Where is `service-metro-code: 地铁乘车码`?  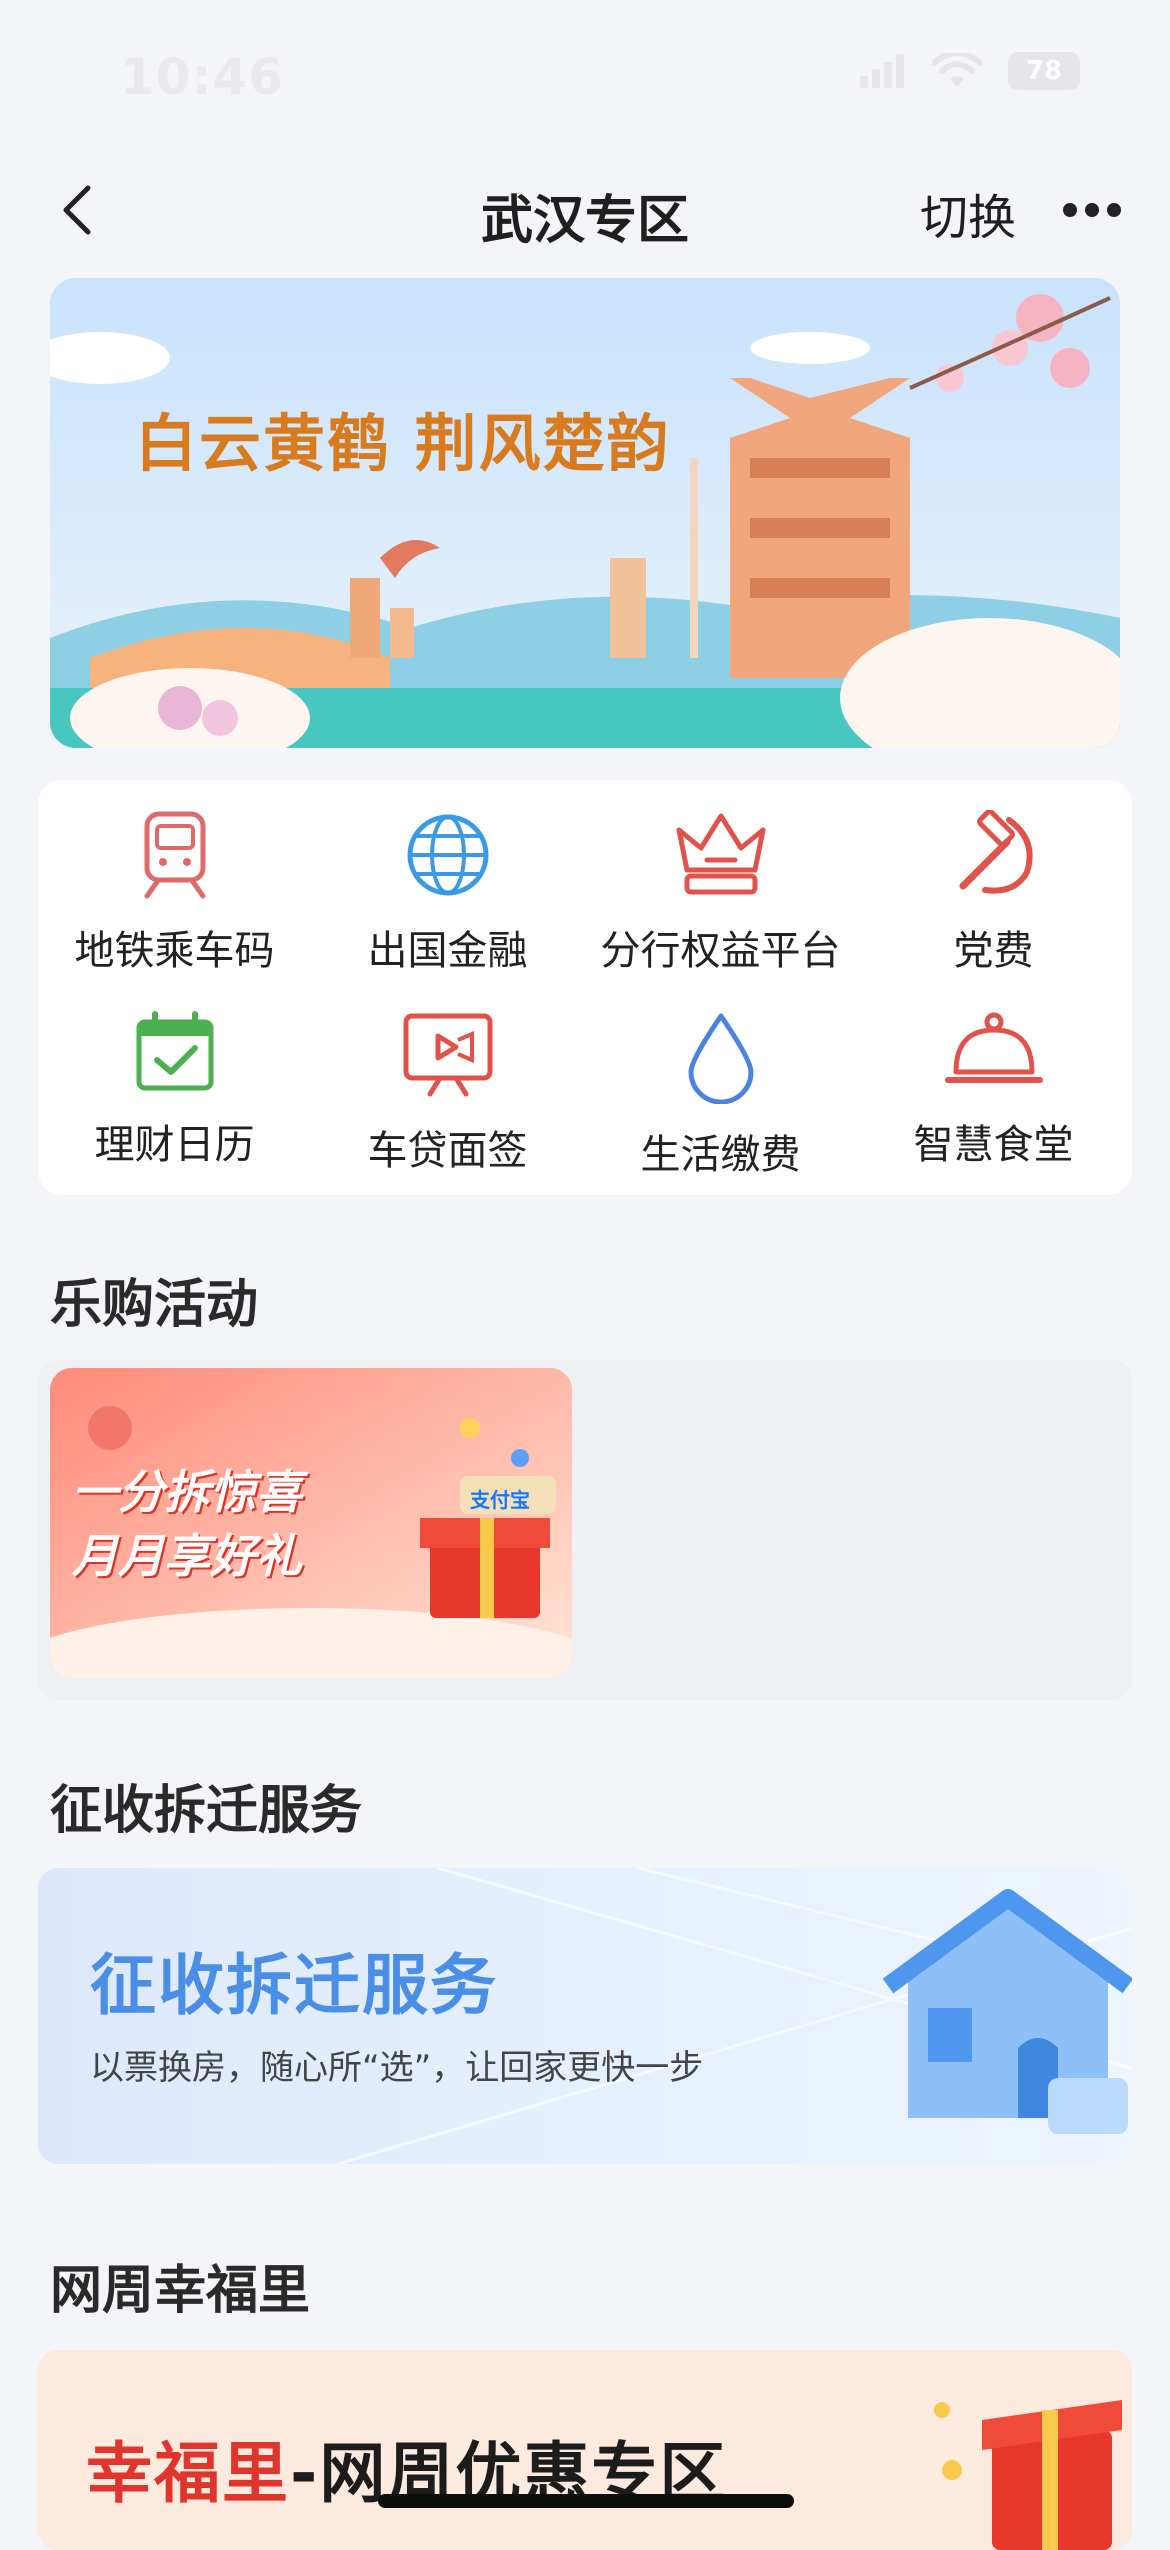 service-metro-code: 地铁乘车码 is located at coordinates (174, 880).